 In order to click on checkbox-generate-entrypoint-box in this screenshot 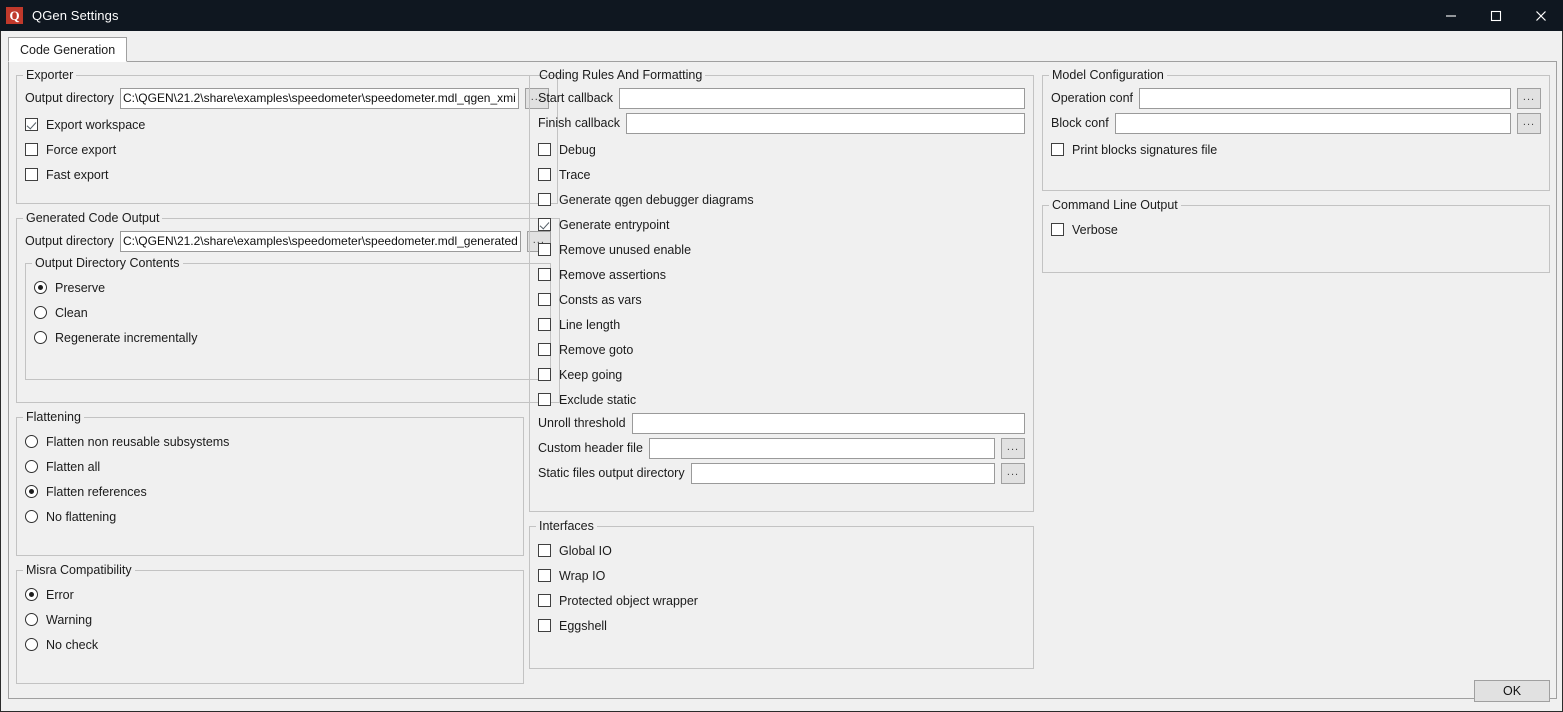, I will do `click(544, 224)`.